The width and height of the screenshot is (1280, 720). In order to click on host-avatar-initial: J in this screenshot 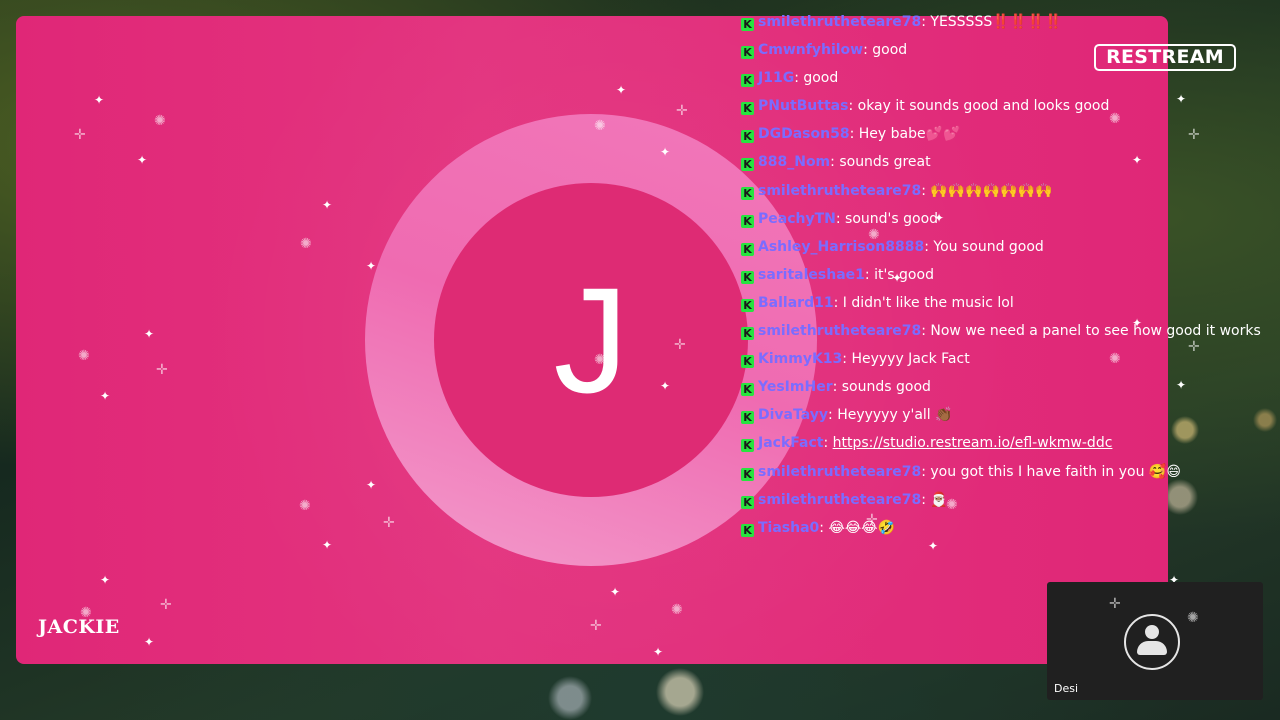, I will do `click(591, 340)`.